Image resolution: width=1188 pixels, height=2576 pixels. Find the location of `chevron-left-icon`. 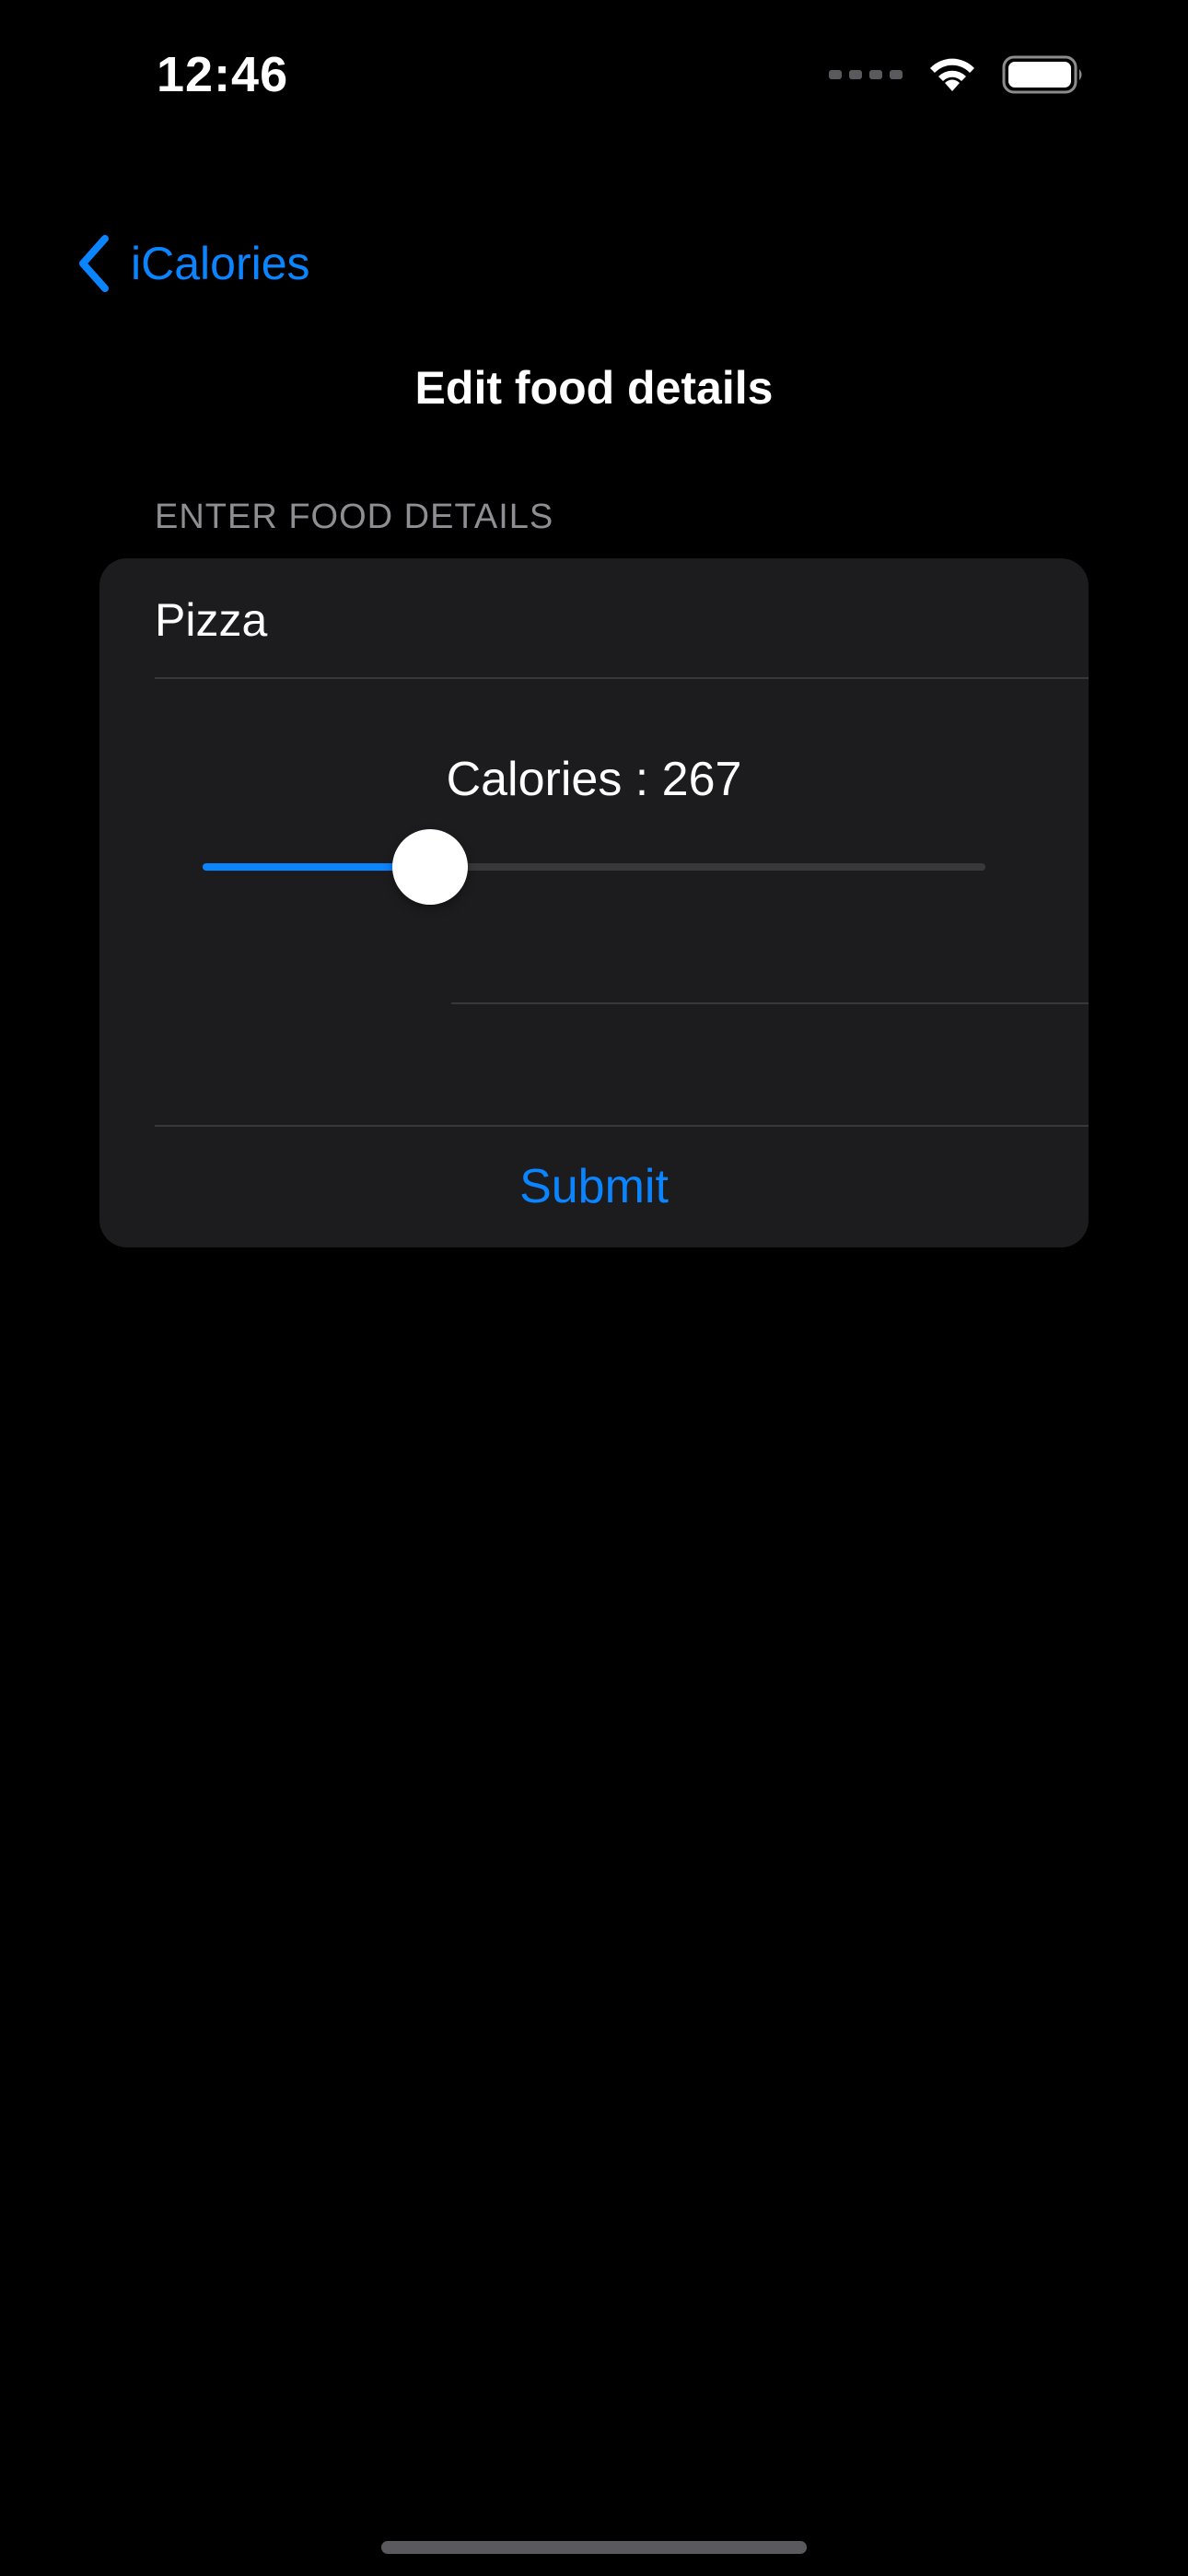

chevron-left-icon is located at coordinates (94, 263).